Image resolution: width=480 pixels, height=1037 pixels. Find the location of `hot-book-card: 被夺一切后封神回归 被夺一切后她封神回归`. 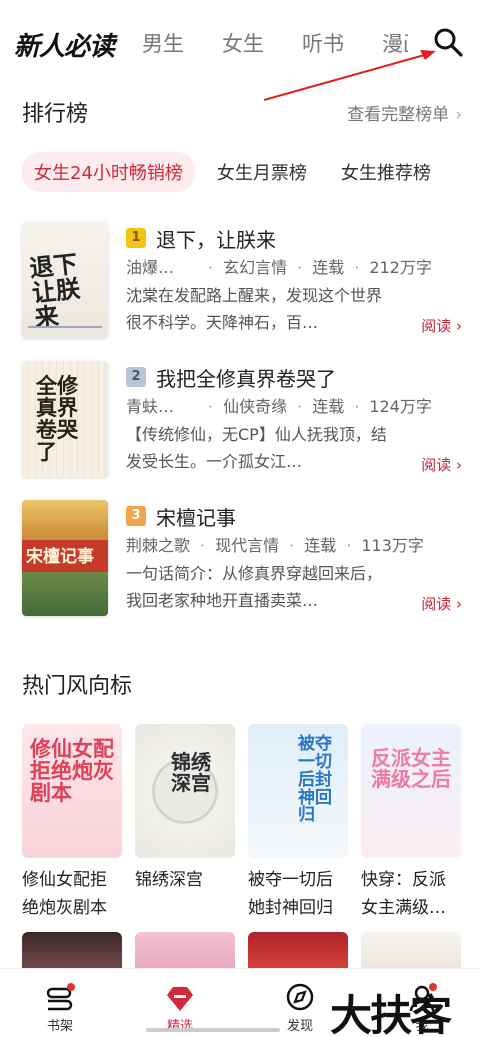

hot-book-card: 被夺一切后封神回归 被夺一切后她封神回归 is located at coordinates (298, 823).